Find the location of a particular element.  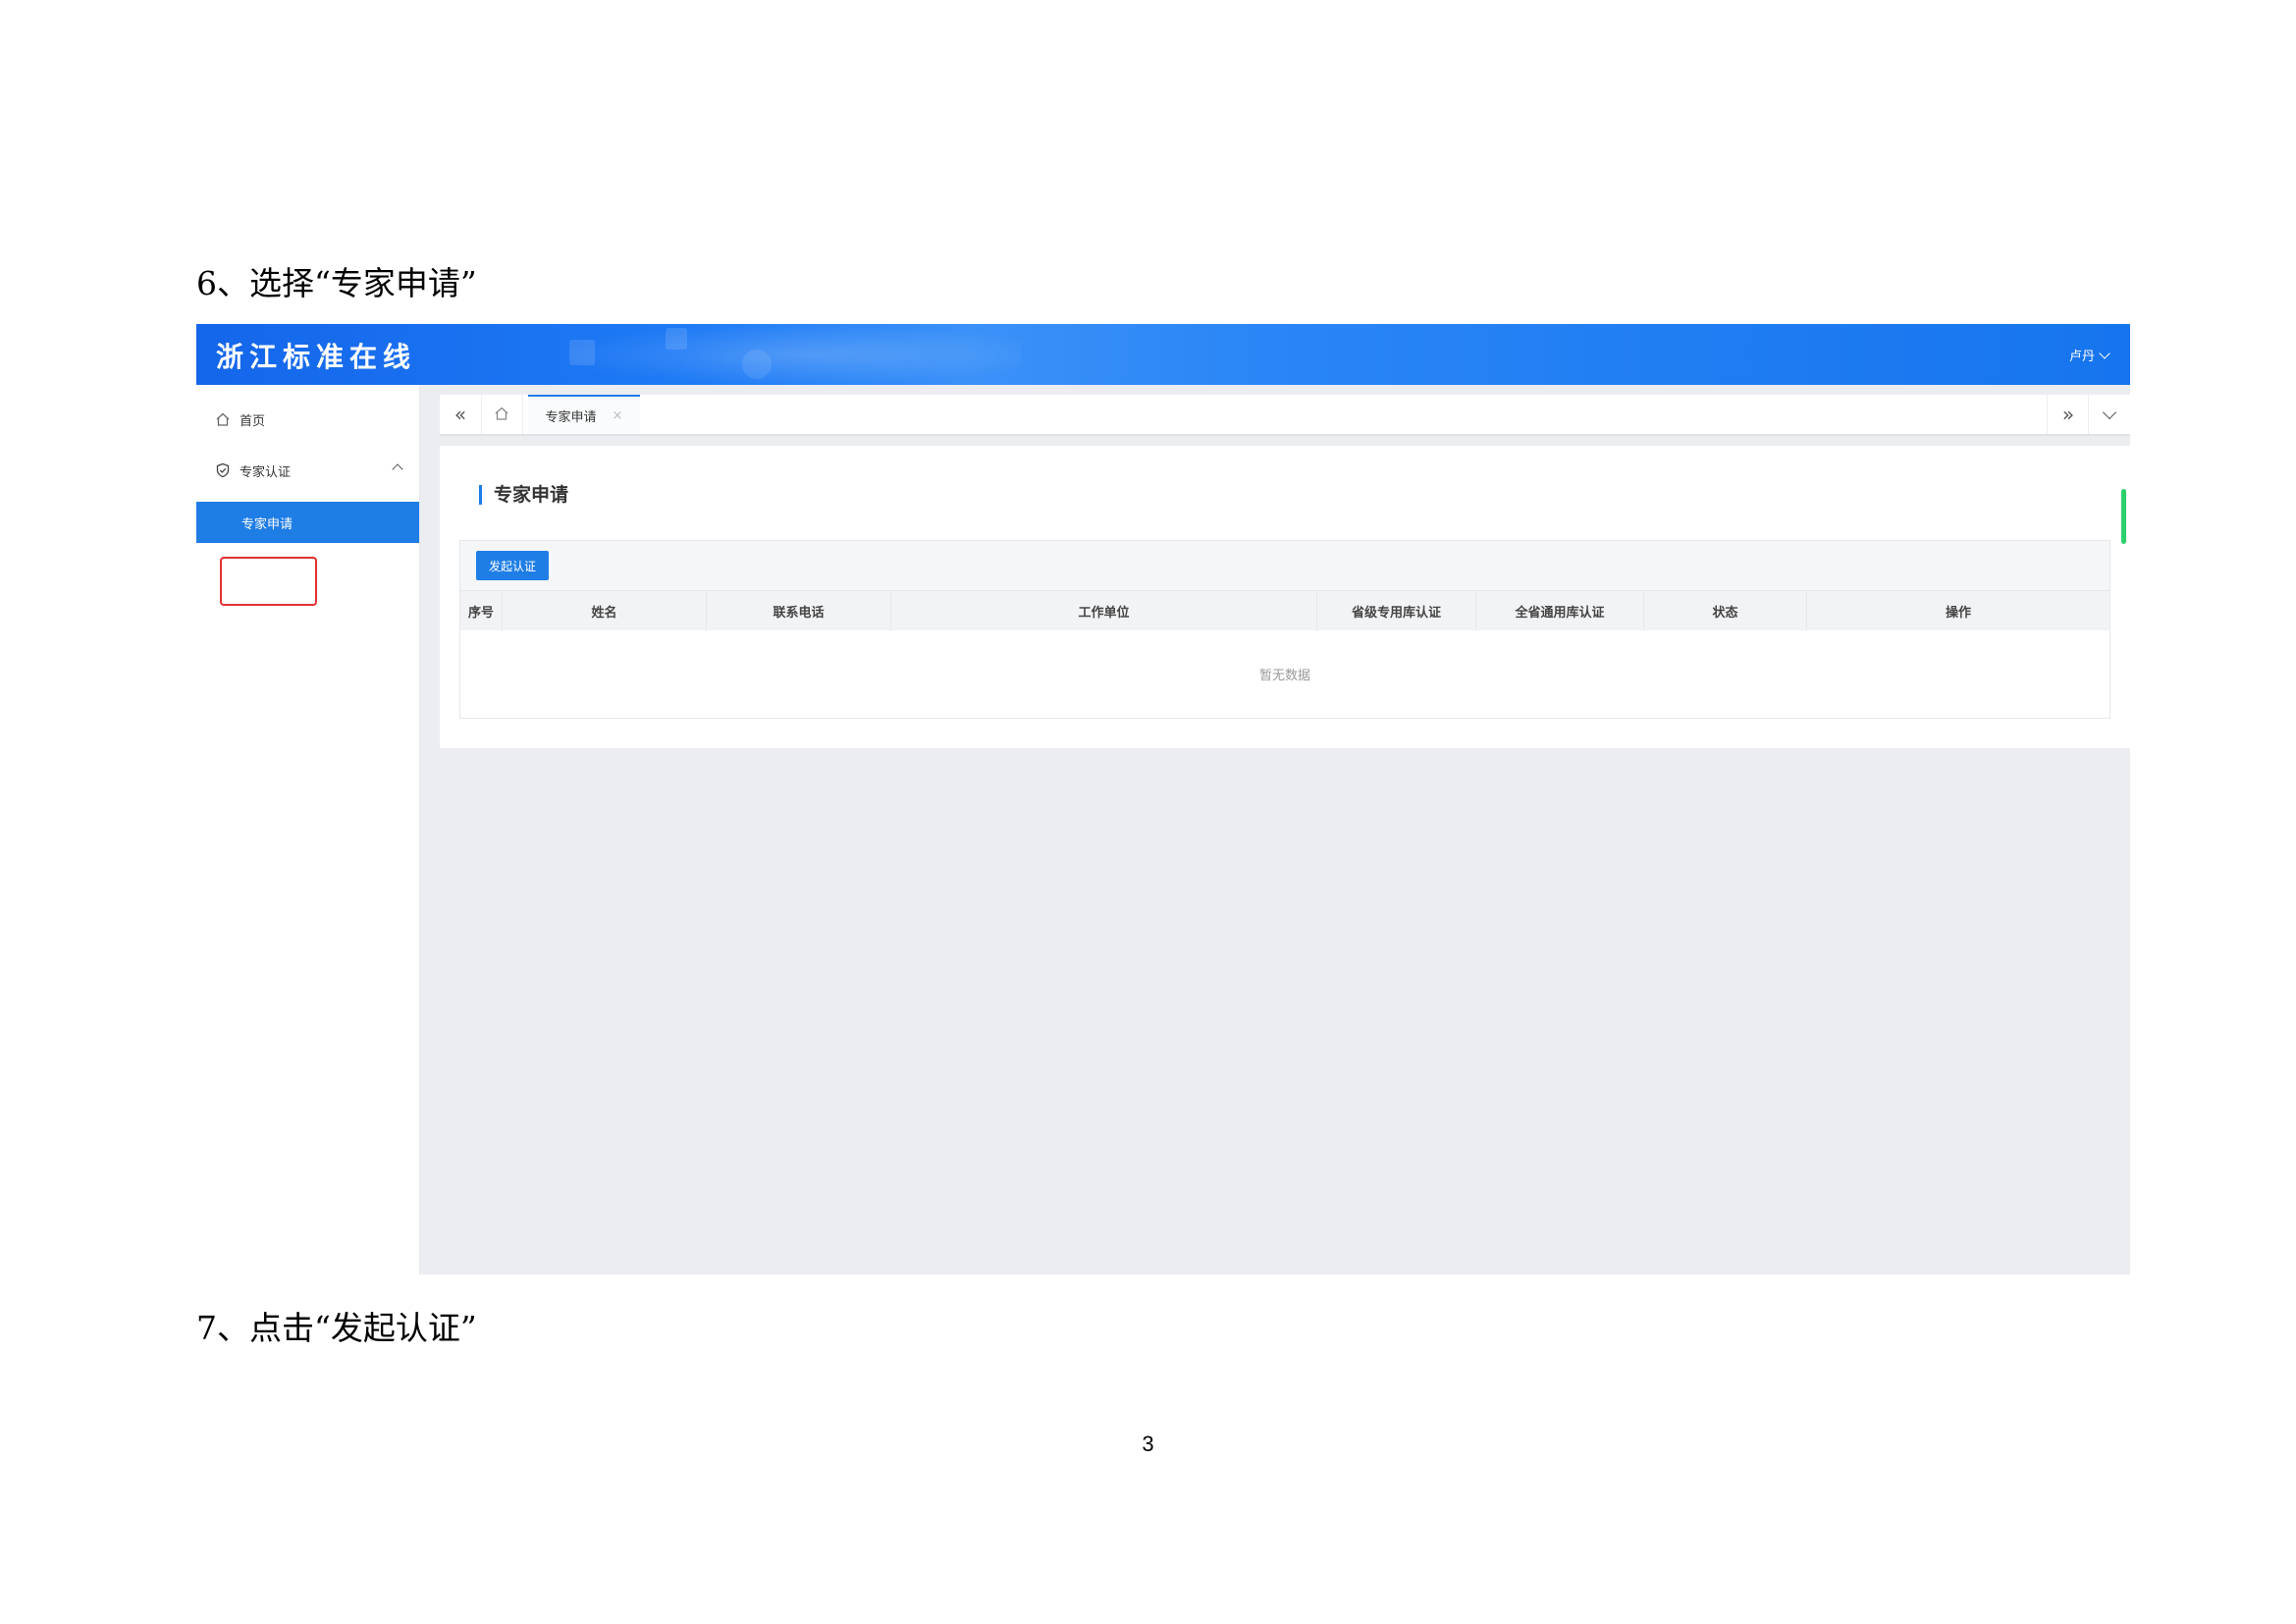

column-header: 操作 is located at coordinates (1958, 613).